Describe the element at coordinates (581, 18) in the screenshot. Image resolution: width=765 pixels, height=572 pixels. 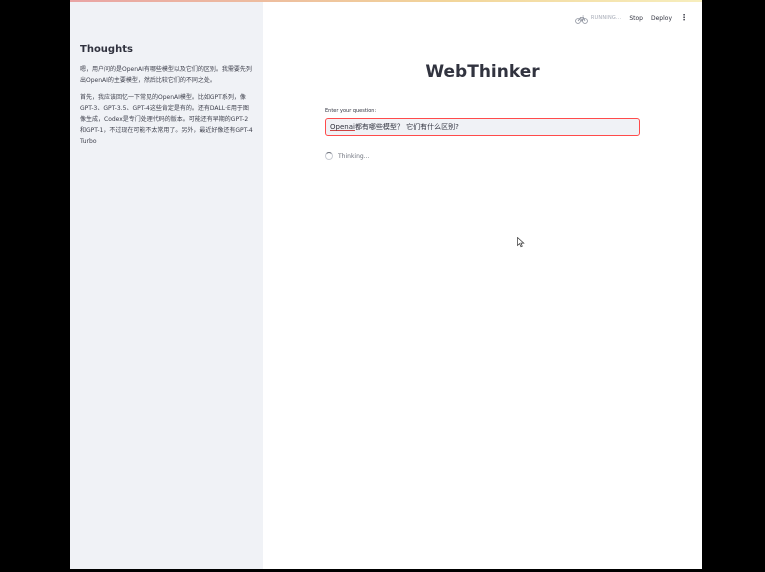
I see `running-bicycle-icon` at that location.